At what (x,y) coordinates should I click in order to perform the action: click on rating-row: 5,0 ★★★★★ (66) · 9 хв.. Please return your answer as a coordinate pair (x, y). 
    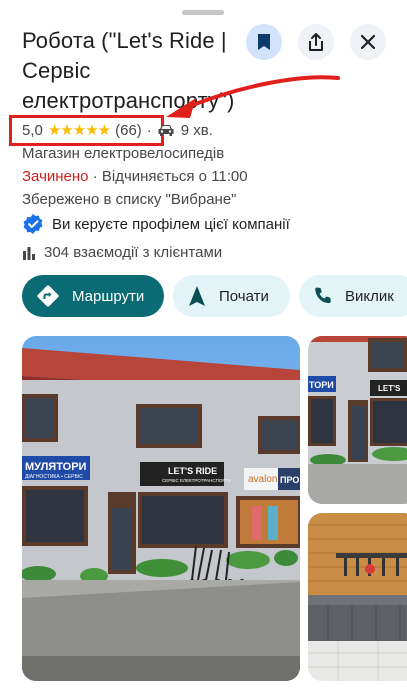
    Looking at the image, I should click on (117, 130).